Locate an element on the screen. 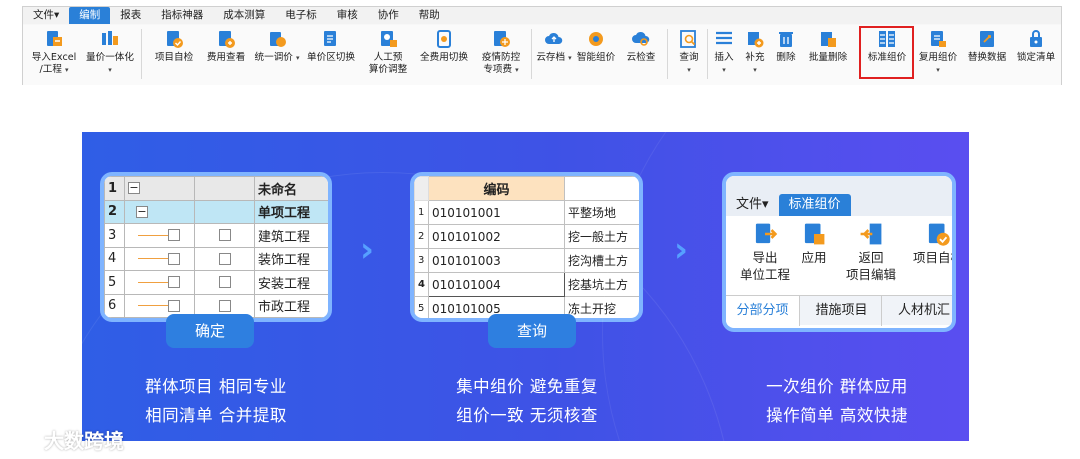  lock-list-label: 锁定清单 is located at coordinates (1036, 57).